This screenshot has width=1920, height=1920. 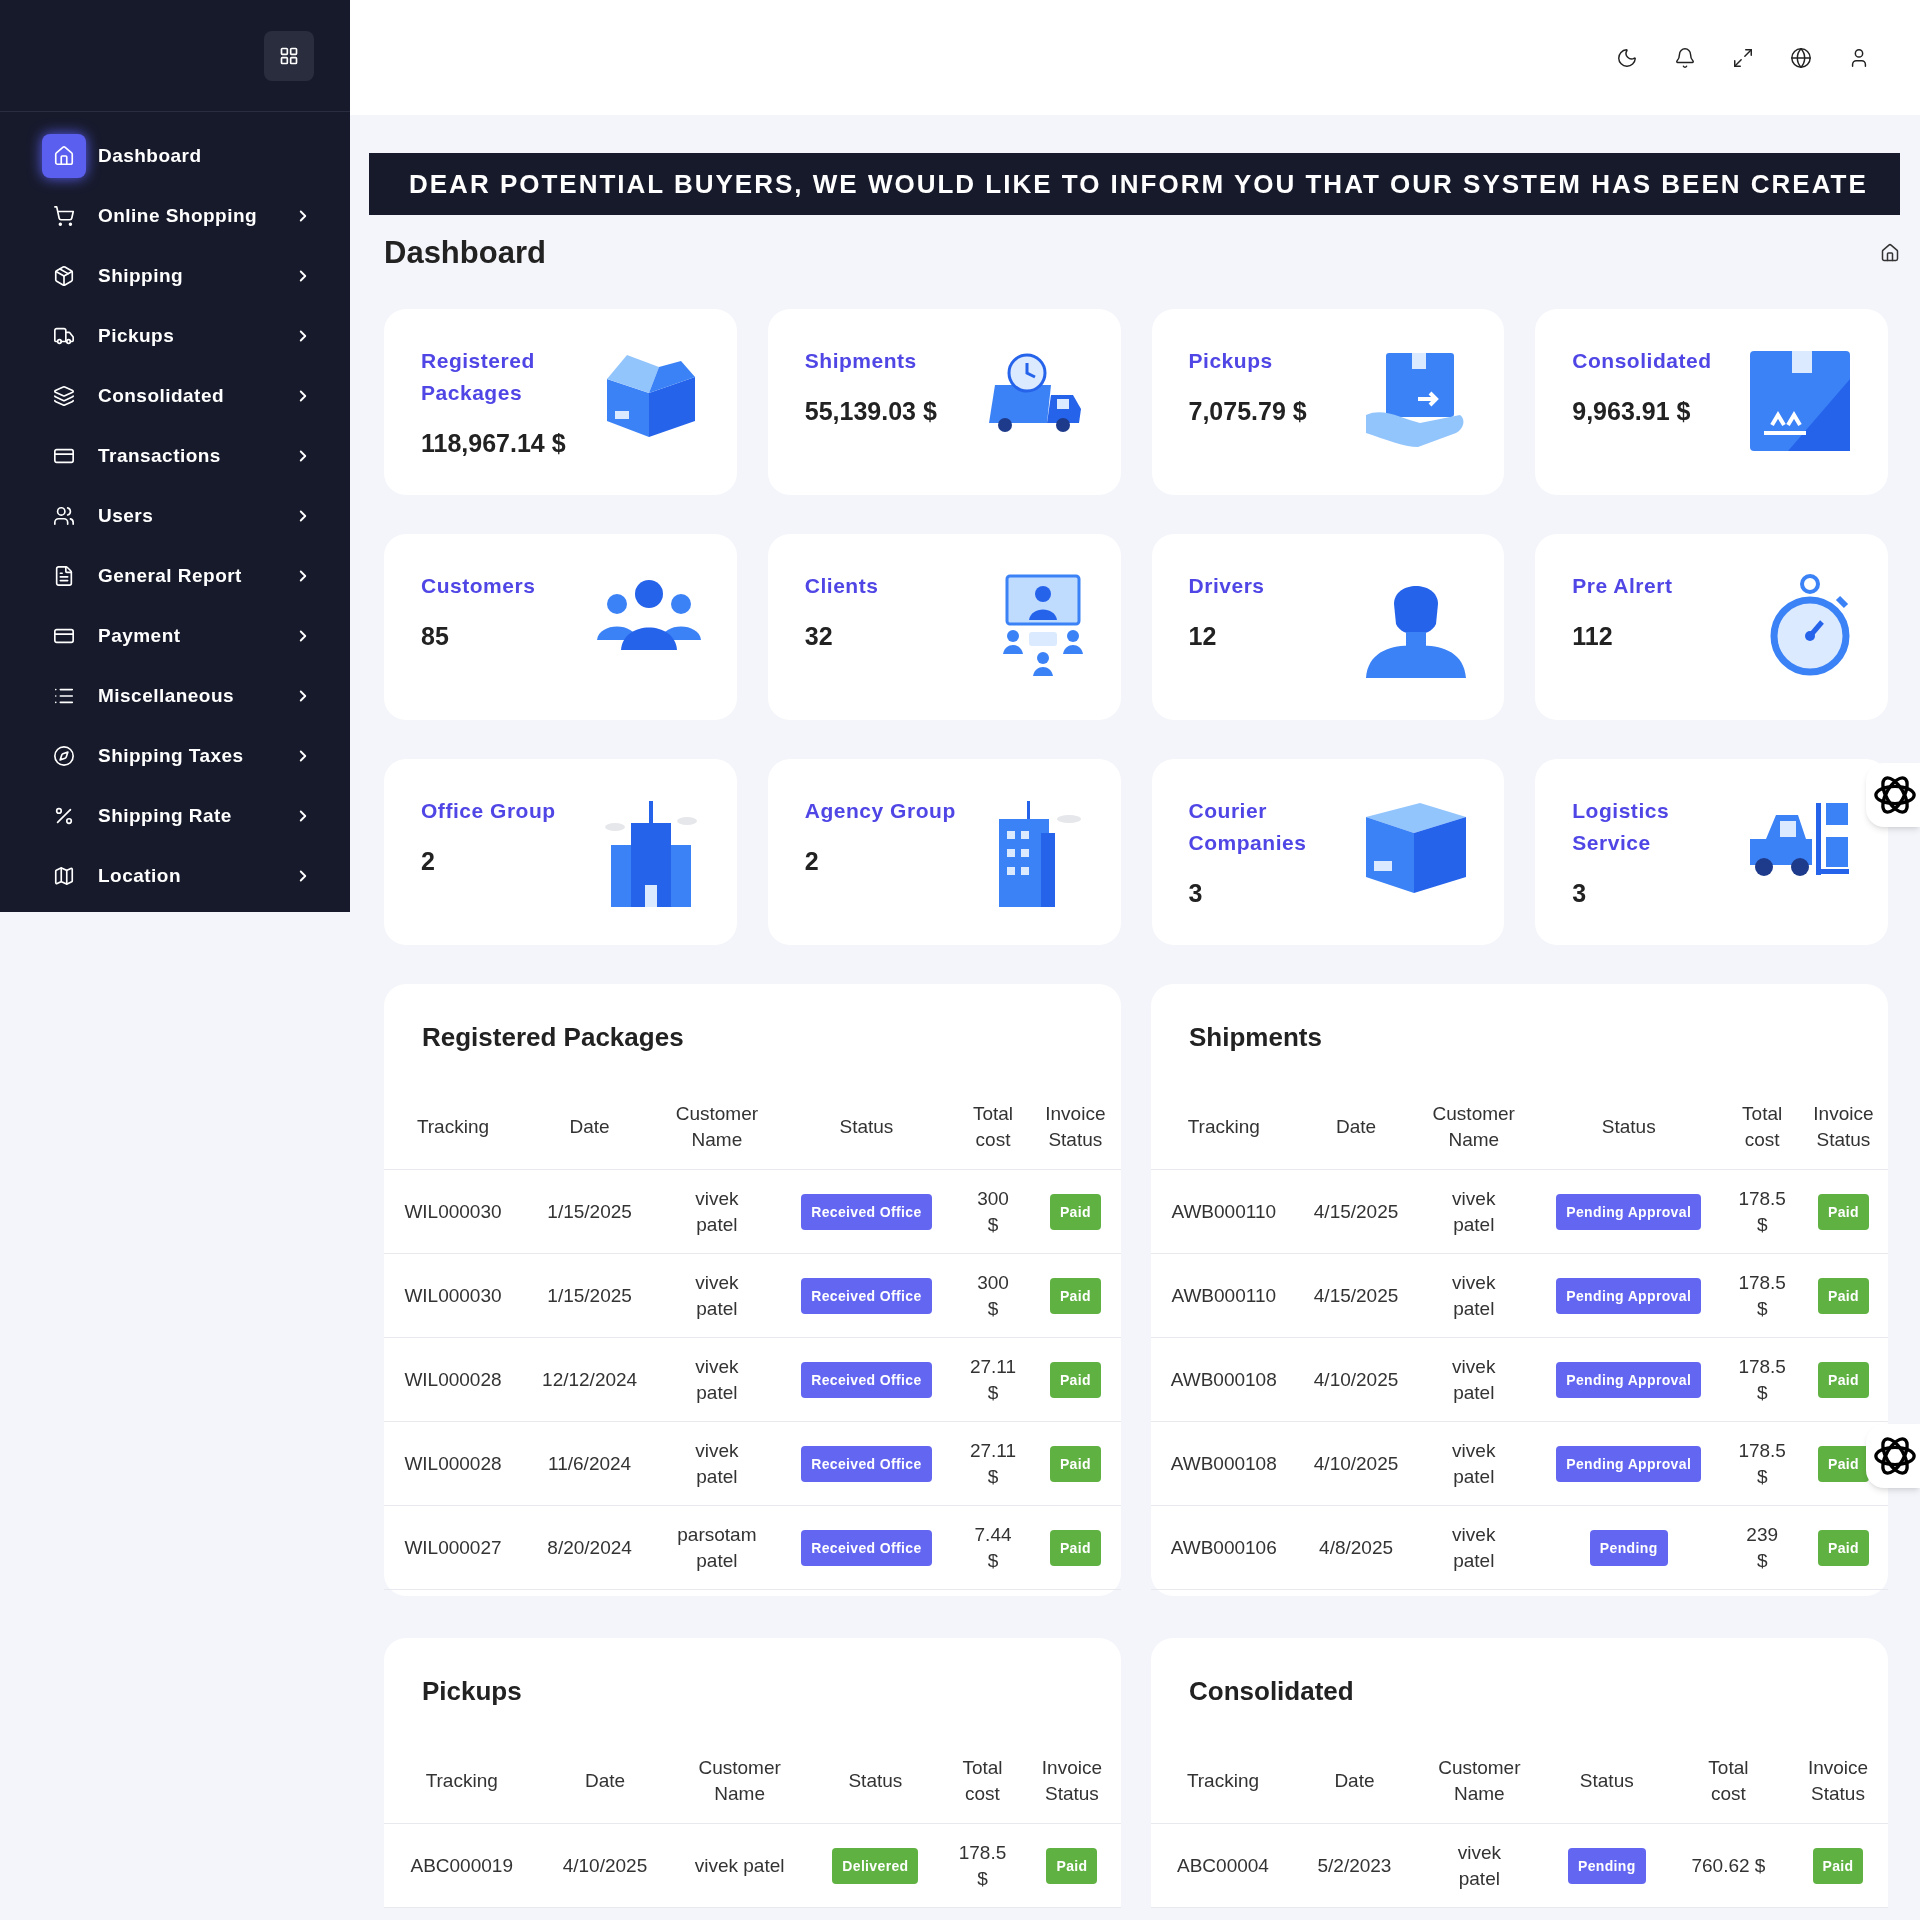 I want to click on sidebar-item: Transactions, so click(x=175, y=456).